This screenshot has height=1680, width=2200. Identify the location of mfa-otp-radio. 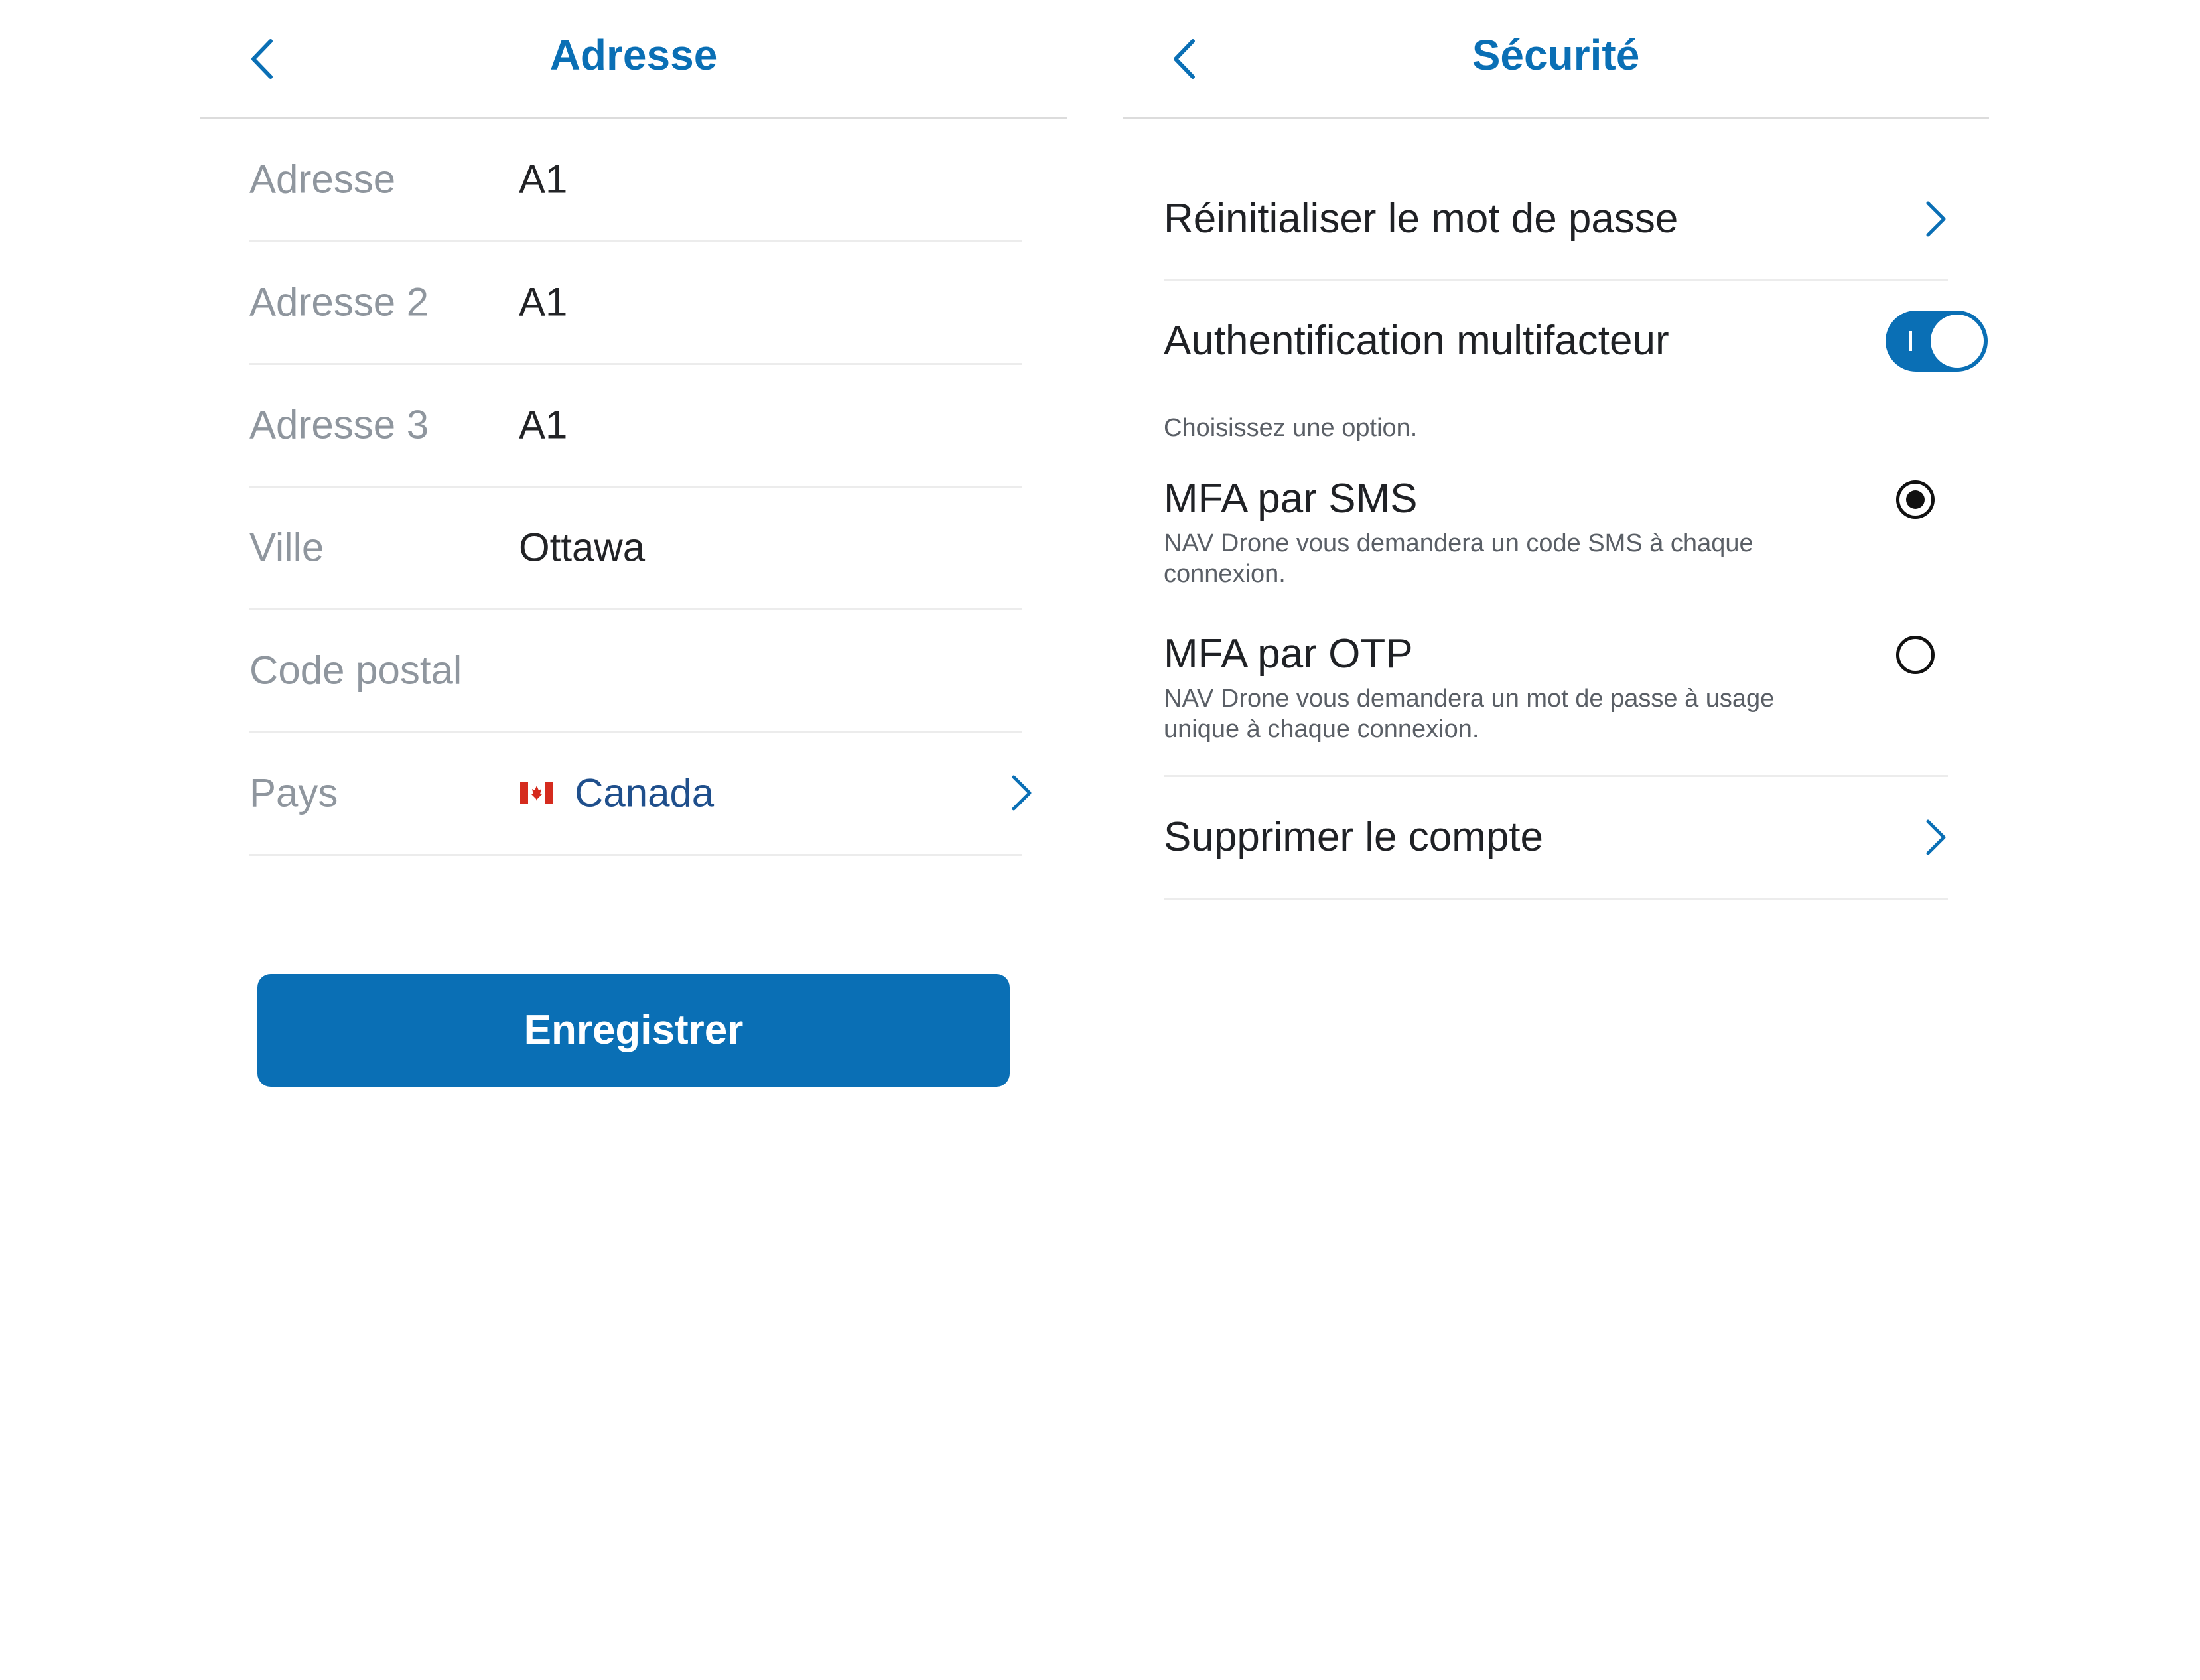
(1915, 655).